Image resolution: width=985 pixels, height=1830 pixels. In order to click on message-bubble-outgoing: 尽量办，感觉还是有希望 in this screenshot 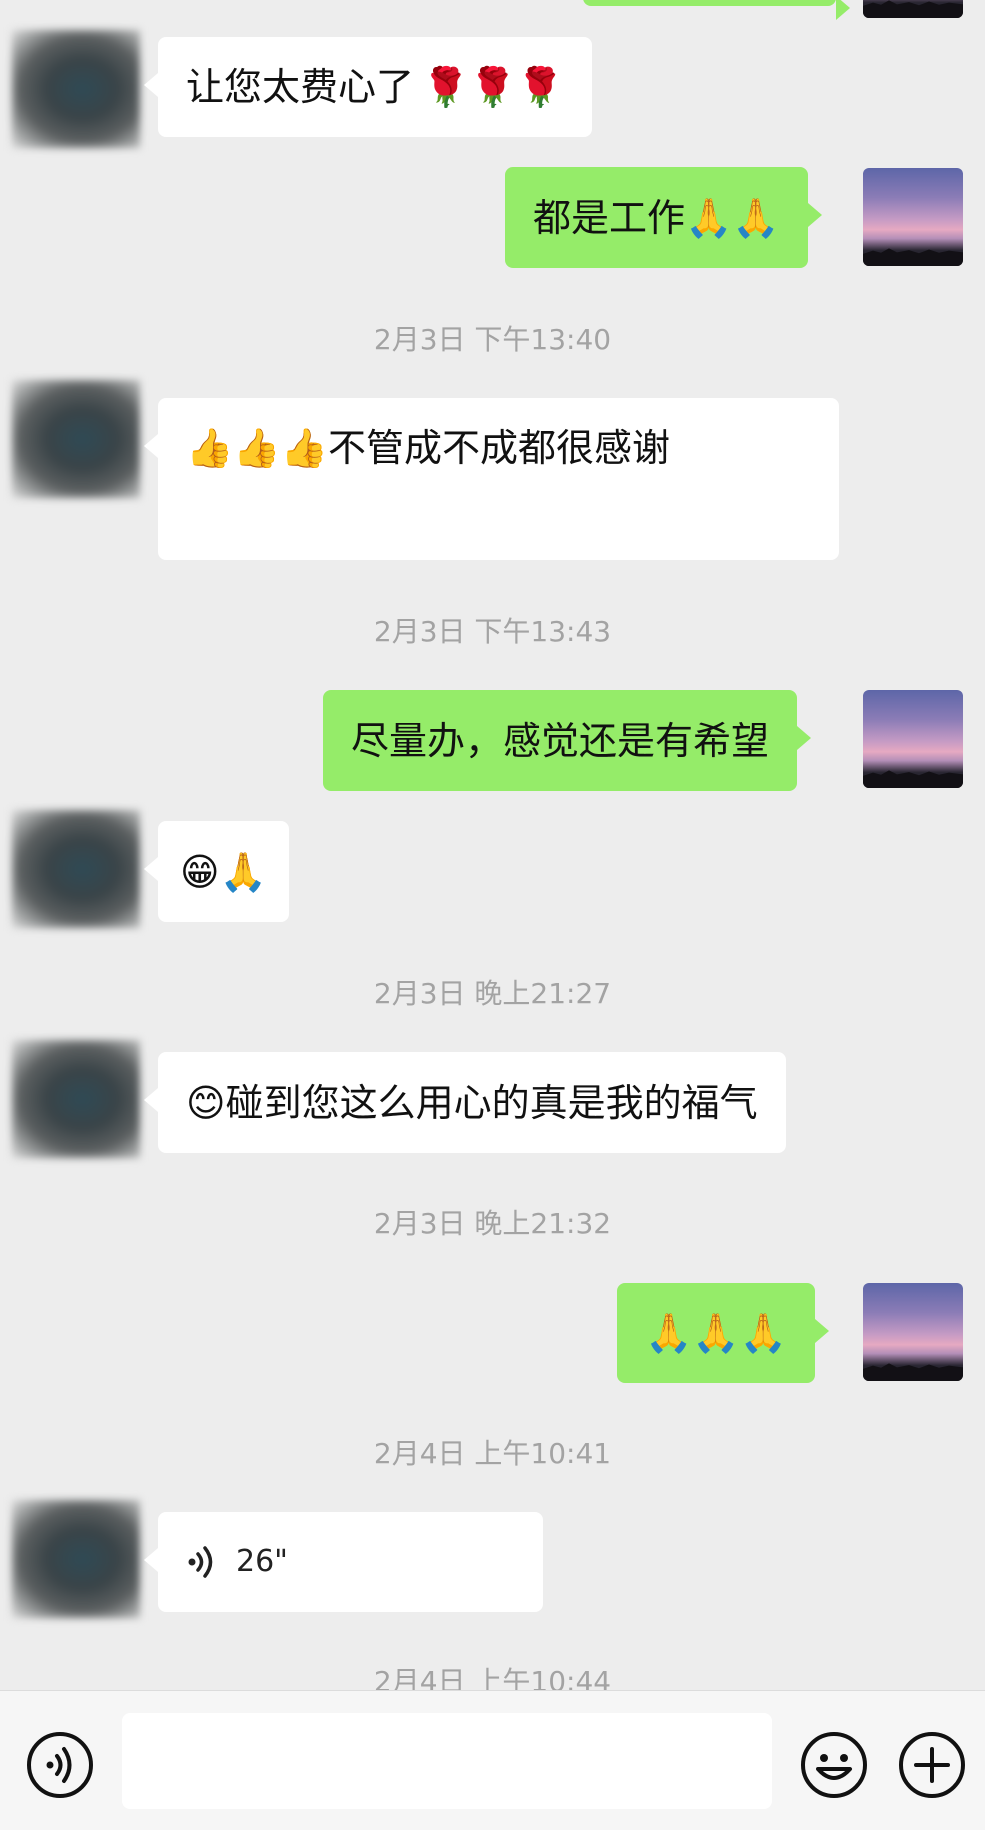, I will do `click(567, 740)`.